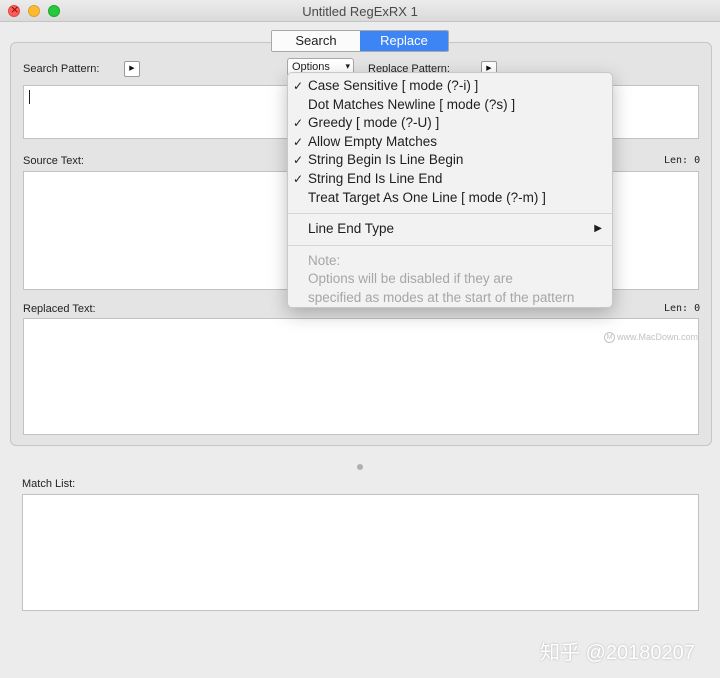  I want to click on source-len-label: Len:, so click(676, 160).